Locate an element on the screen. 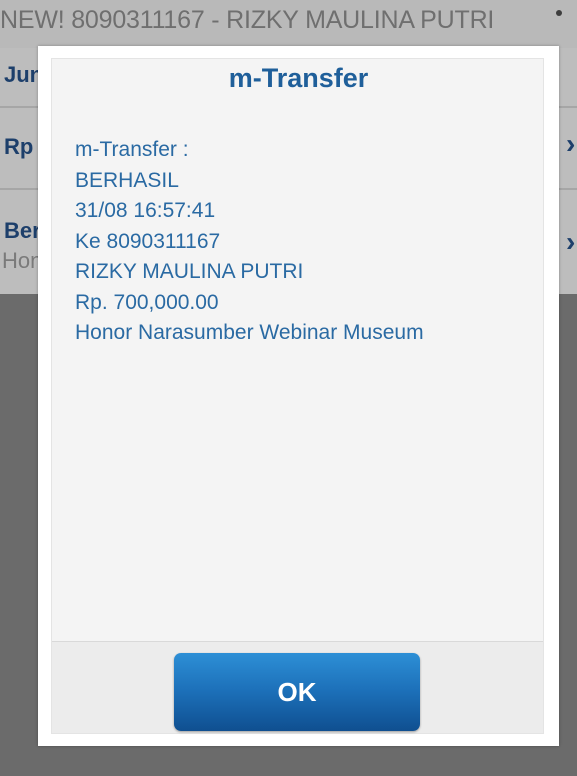  background-row-label: Rp is located at coordinates (19, 146).